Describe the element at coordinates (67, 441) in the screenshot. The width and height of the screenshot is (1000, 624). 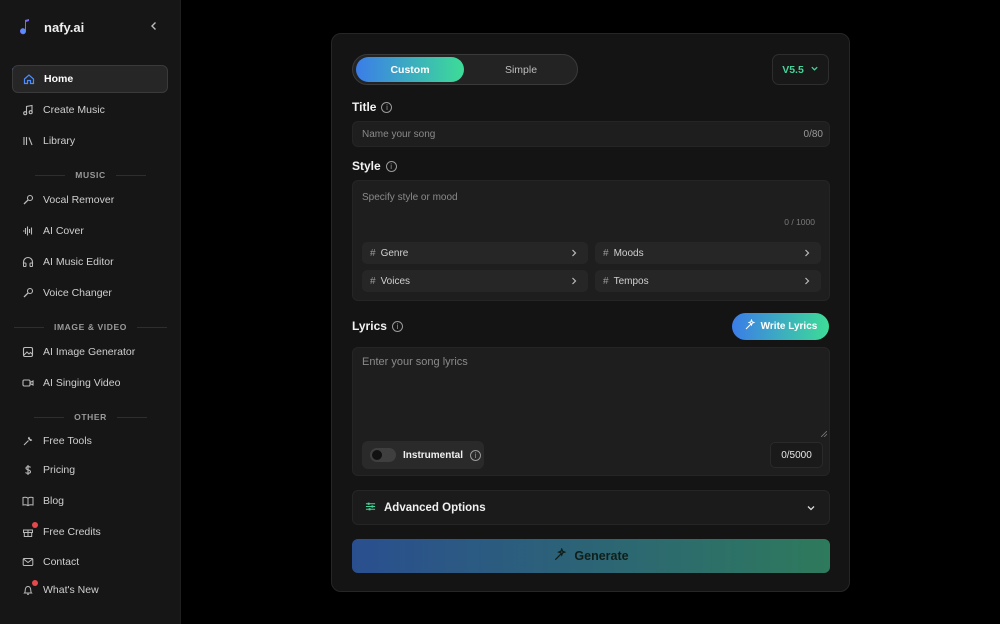
I see `sidebar-item-label: Free Tools` at that location.